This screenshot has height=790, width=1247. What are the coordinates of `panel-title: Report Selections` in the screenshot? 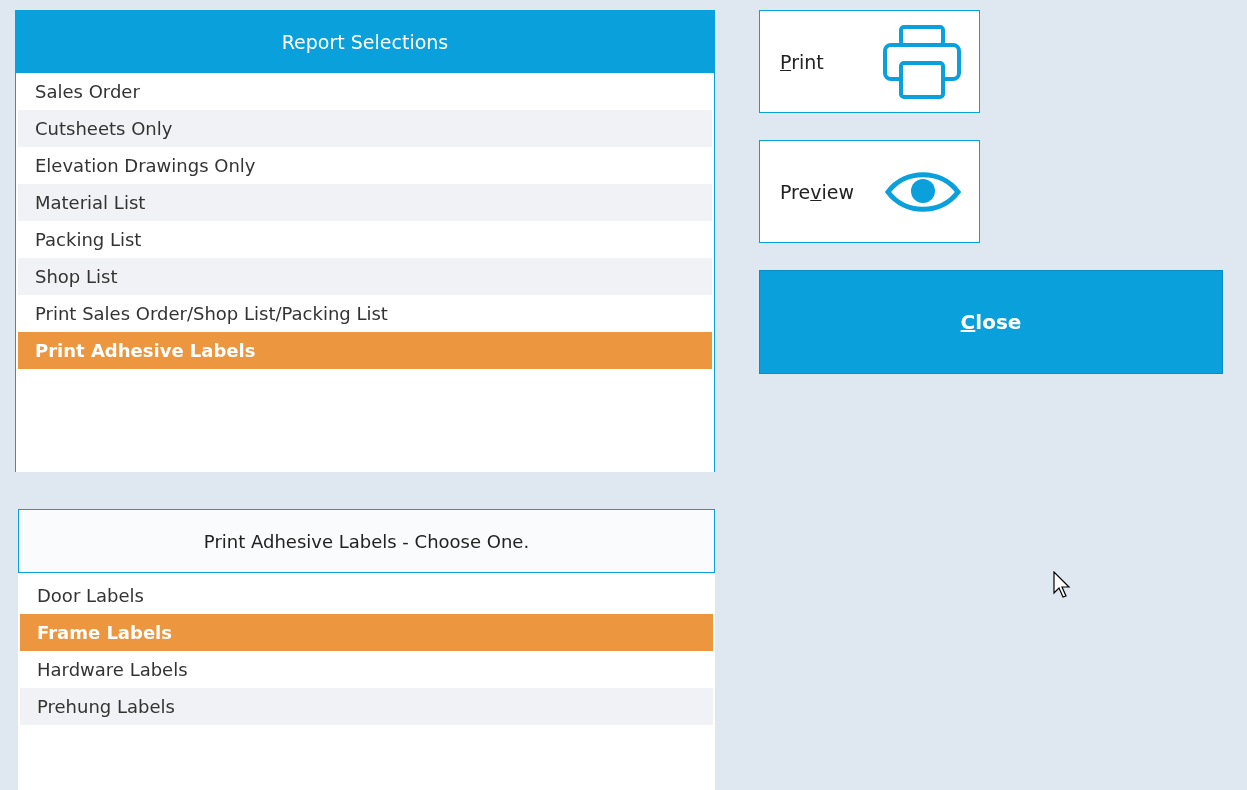 It's located at (365, 42).